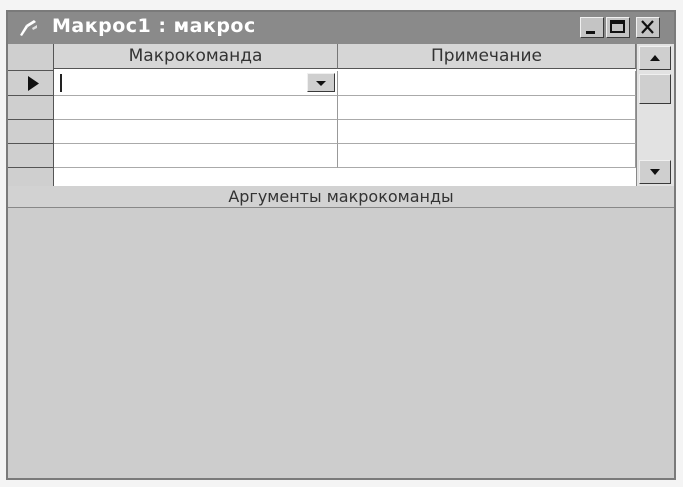 This screenshot has width=683, height=487. I want to click on minimize-icon, so click(590, 32).